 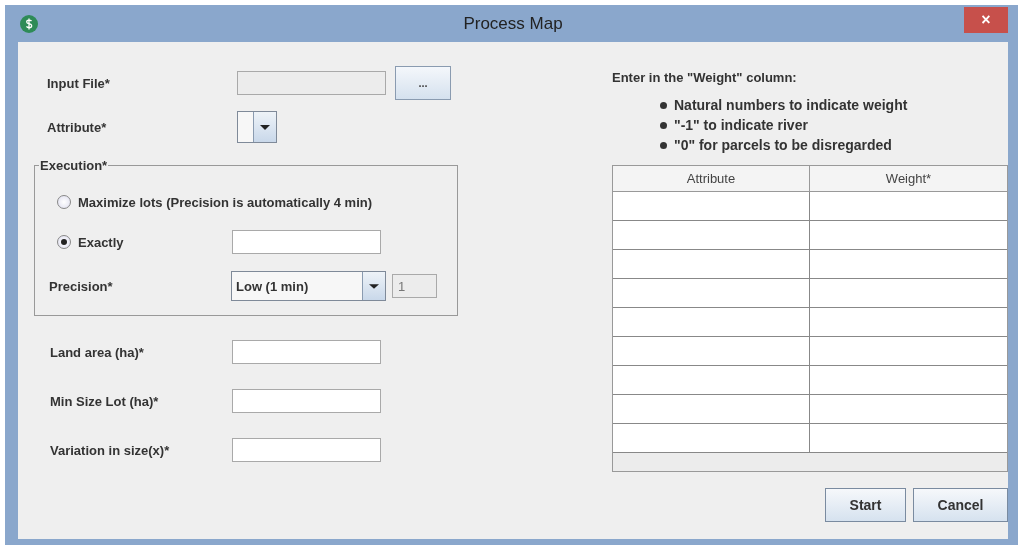 I want to click on close-button: ×, so click(x=986, y=19).